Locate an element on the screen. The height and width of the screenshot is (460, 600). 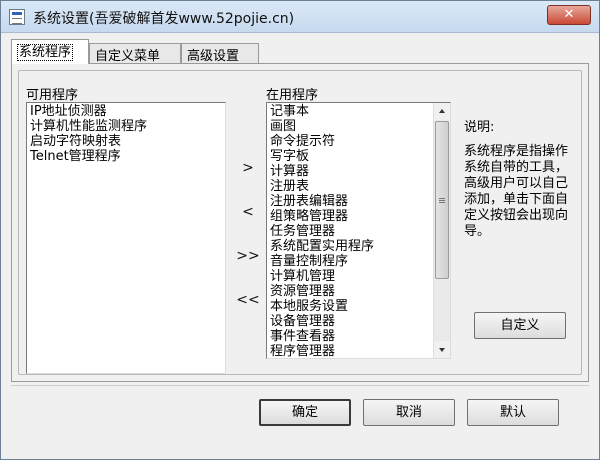
list-item: 计算机性能监测程序 is located at coordinates (127, 126).